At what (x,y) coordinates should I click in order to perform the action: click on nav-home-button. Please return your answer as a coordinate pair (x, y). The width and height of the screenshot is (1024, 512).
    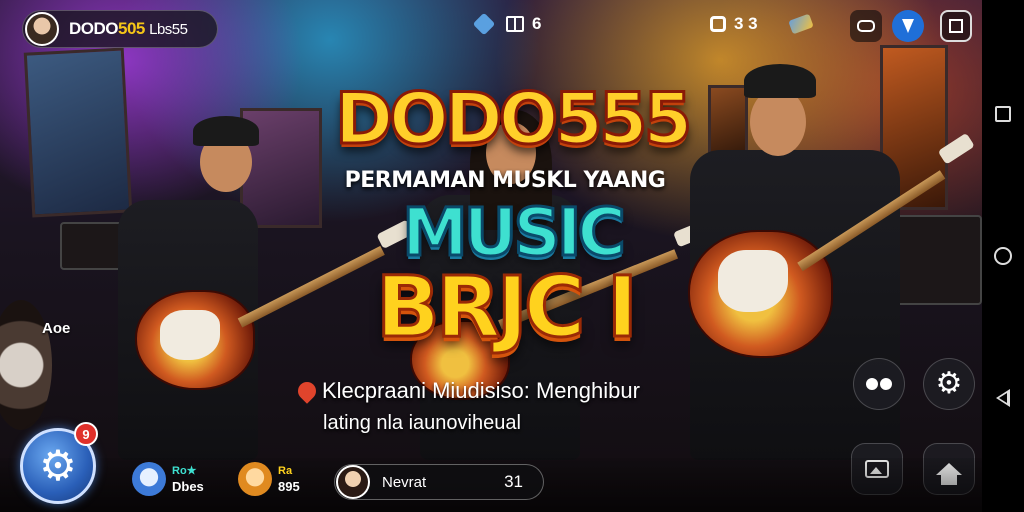
    Looking at the image, I should click on (1003, 256).